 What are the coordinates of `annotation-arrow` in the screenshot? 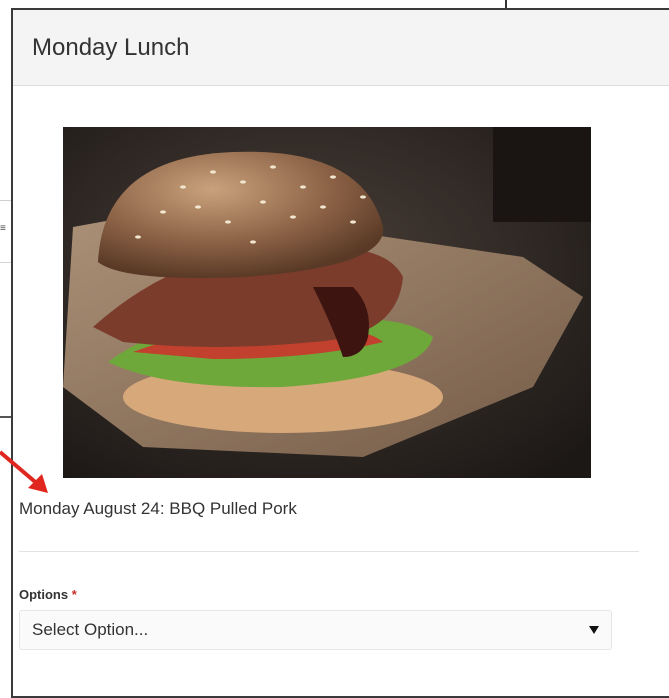 It's located at (24, 471).